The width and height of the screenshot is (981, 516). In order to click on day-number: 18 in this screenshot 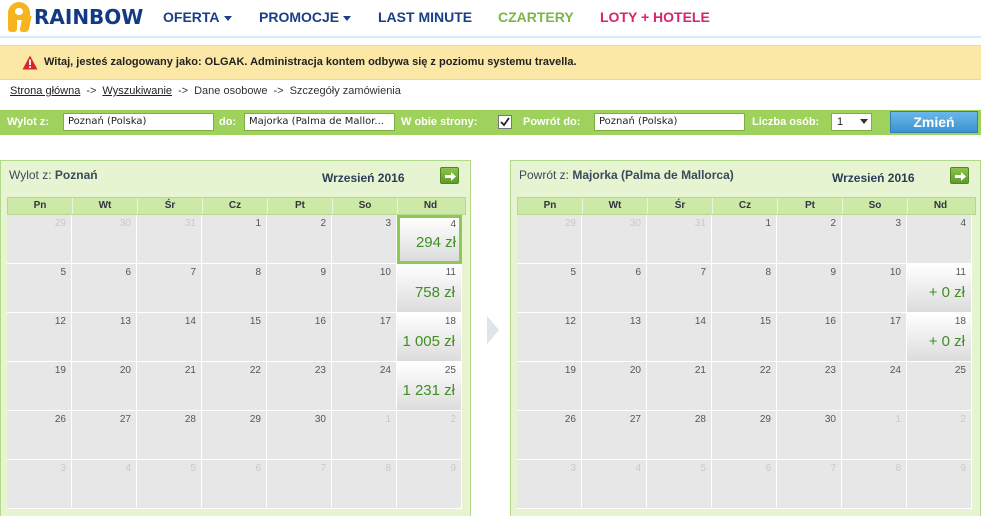, I will do `click(450, 321)`.